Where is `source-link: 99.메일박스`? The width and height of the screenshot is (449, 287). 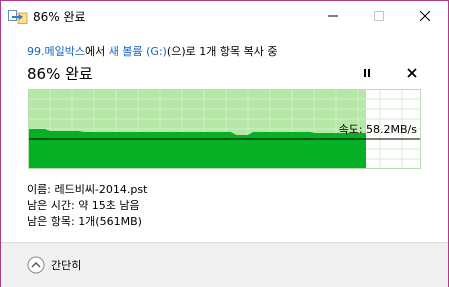 source-link: 99.메일박스 is located at coordinates (56, 51).